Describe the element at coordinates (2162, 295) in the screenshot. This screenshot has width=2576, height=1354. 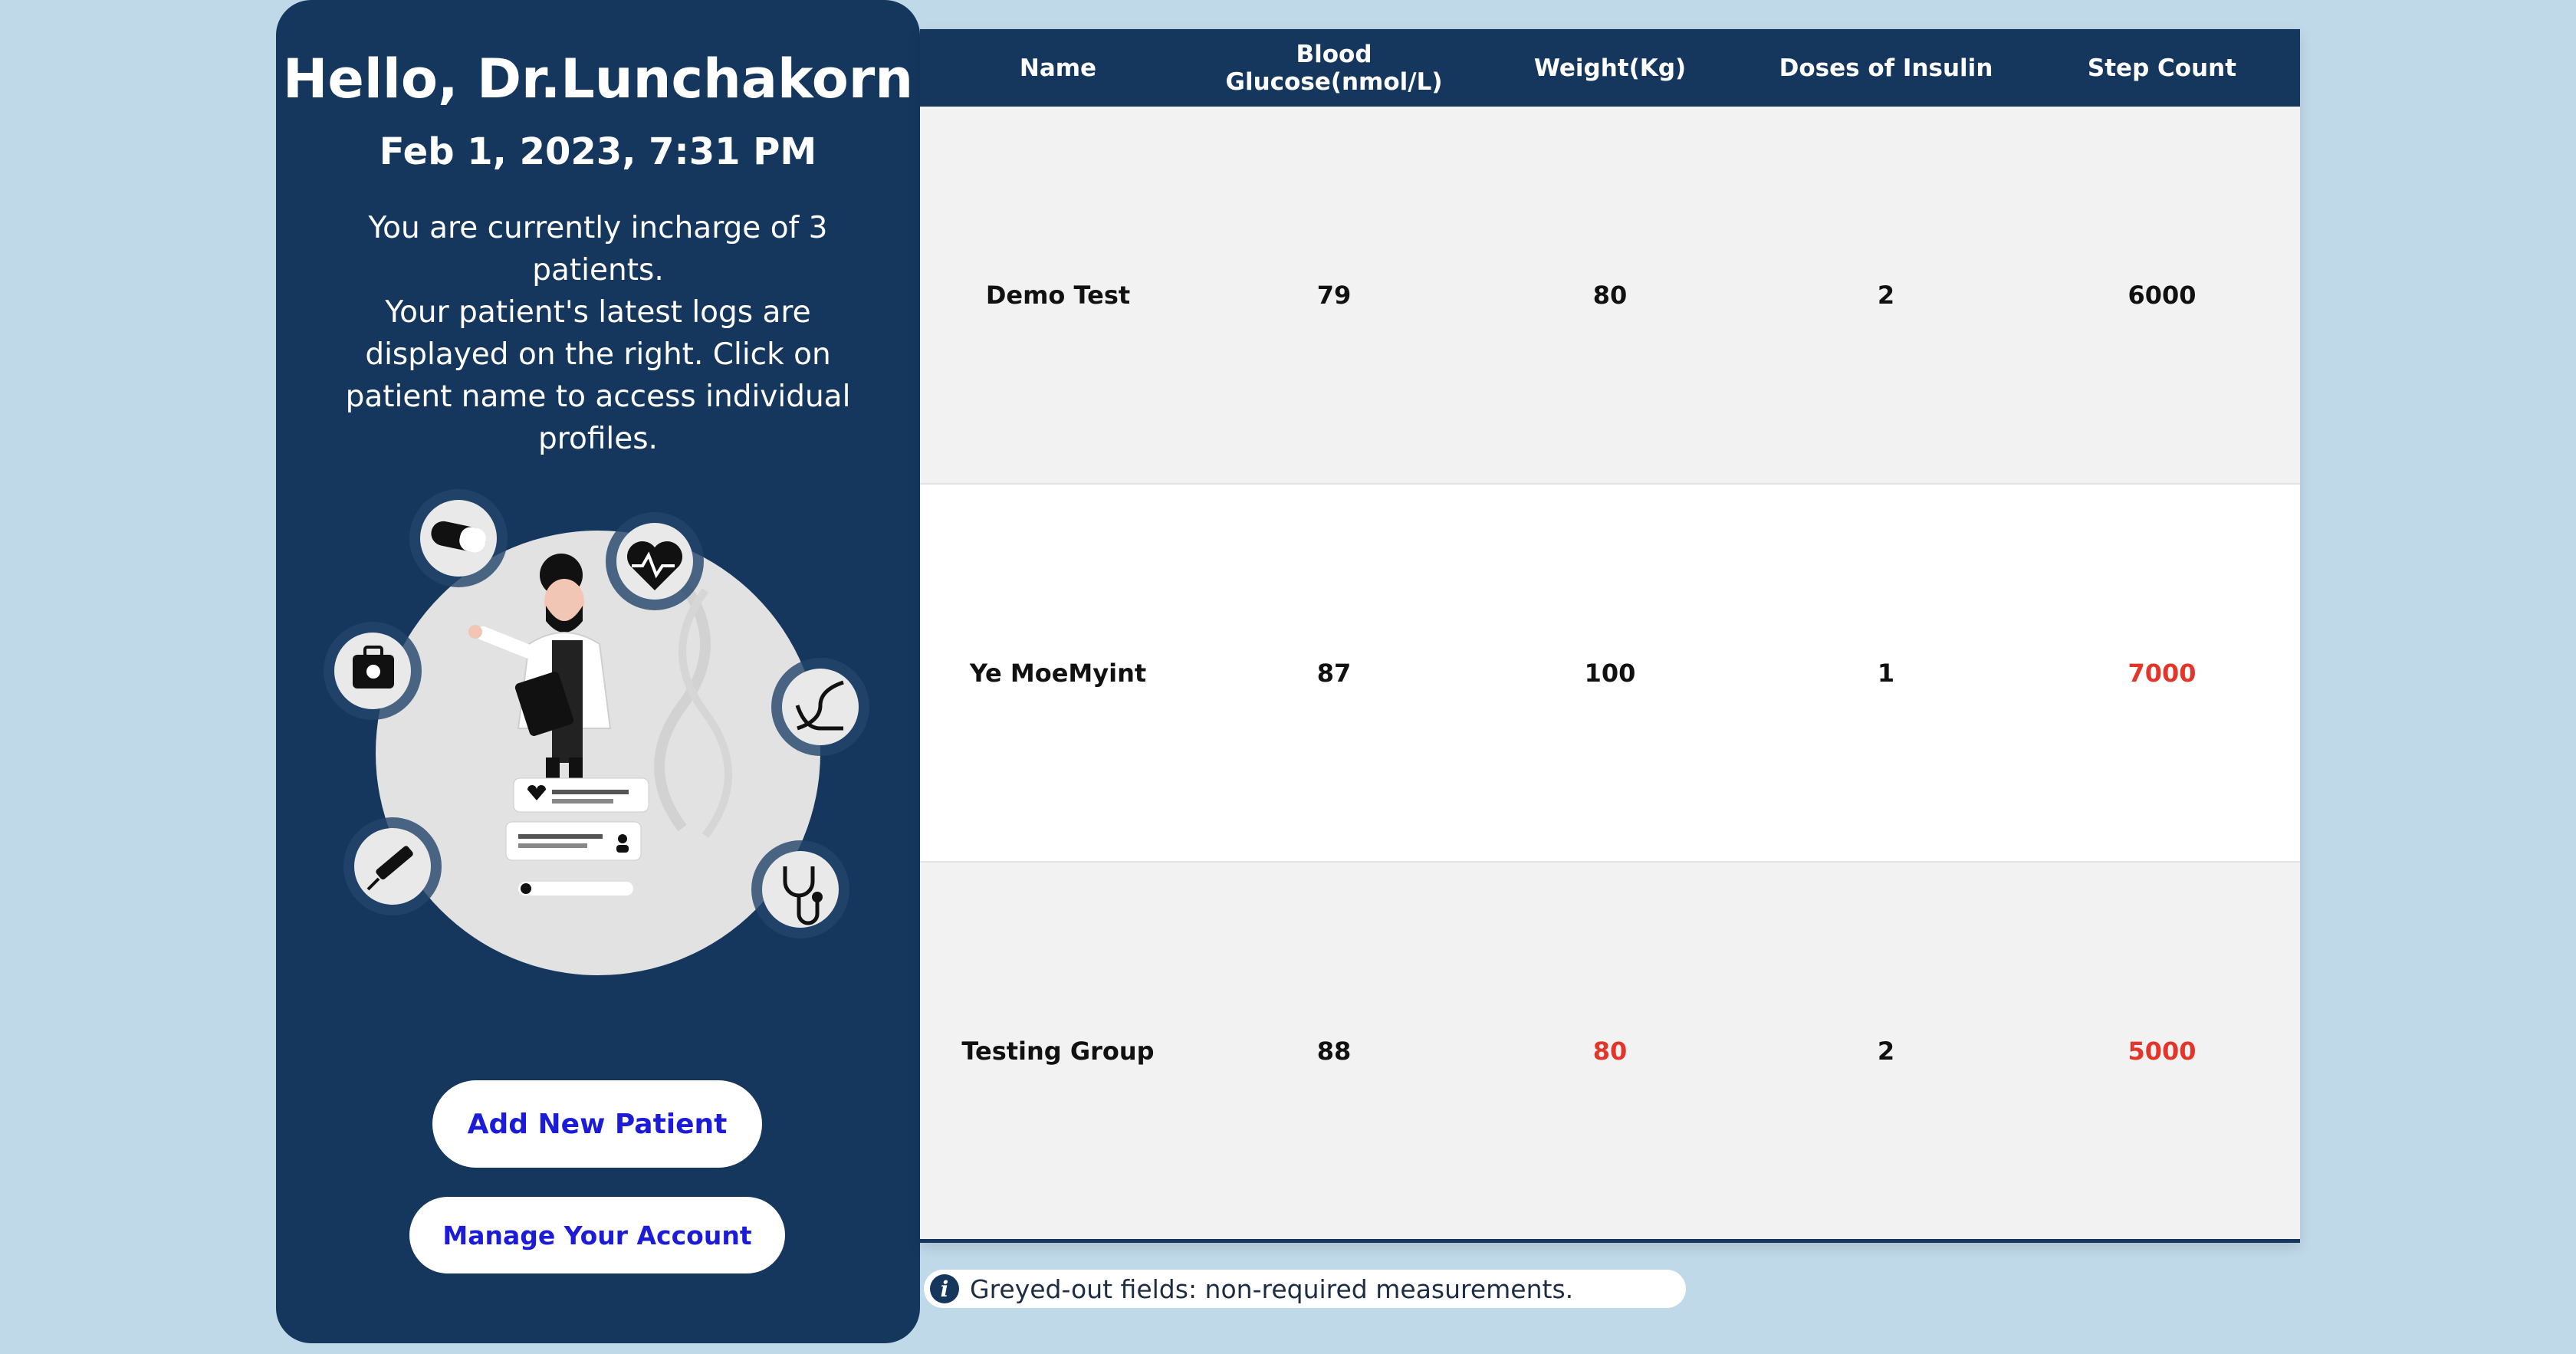
I see `step-count-value: 6000` at that location.